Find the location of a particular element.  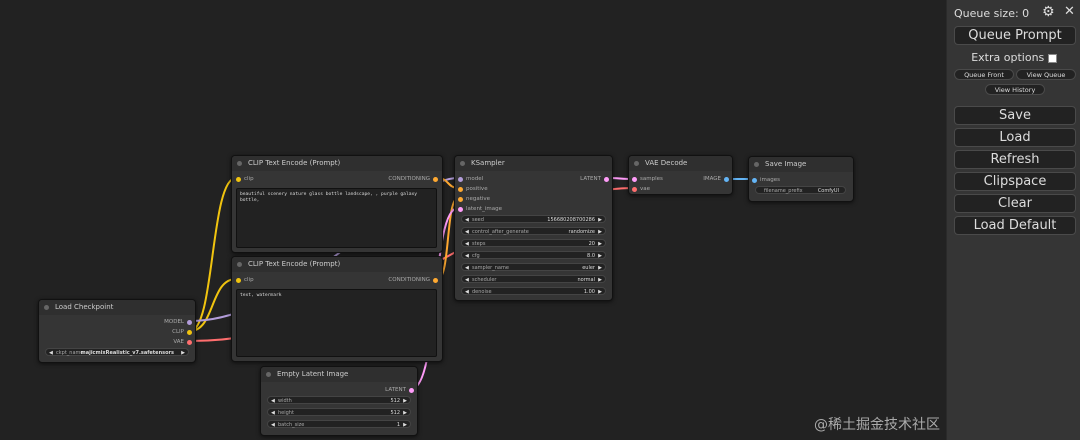

queue-prompt-button: Queue Prompt is located at coordinates (1015, 35).